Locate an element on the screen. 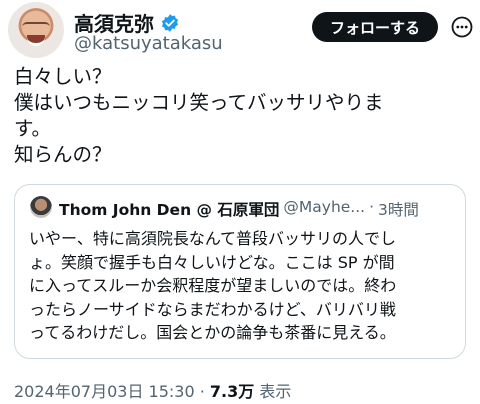 The width and height of the screenshot is (480, 404). view-count: 7.3万 is located at coordinates (232, 391).